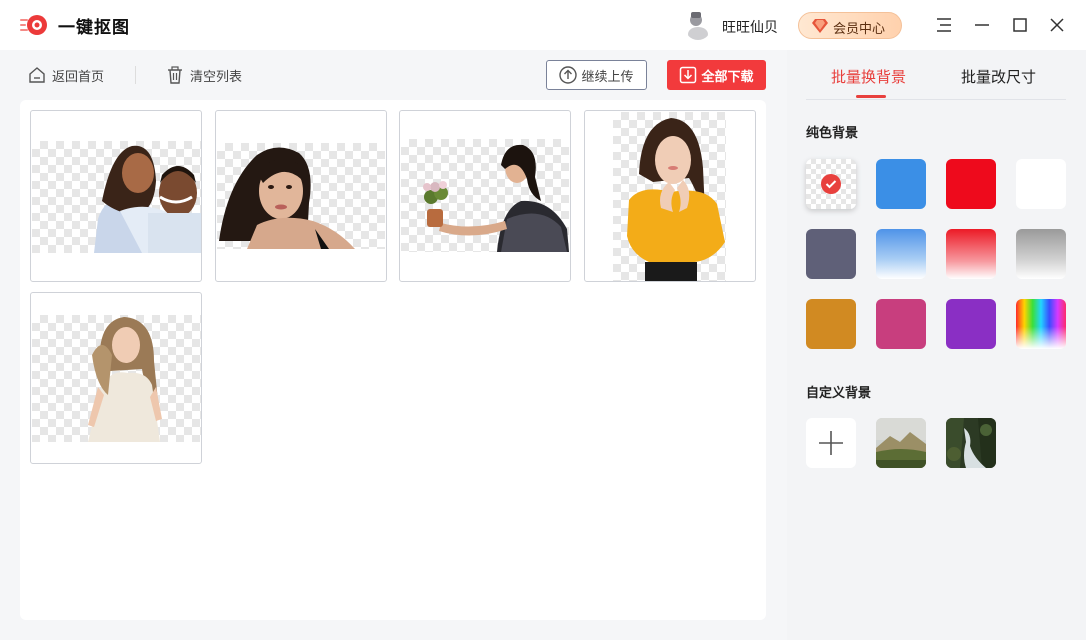 The height and width of the screenshot is (640, 1086). Describe the element at coordinates (78, 76) in the screenshot. I see `back-home-label: 返回首页` at that location.